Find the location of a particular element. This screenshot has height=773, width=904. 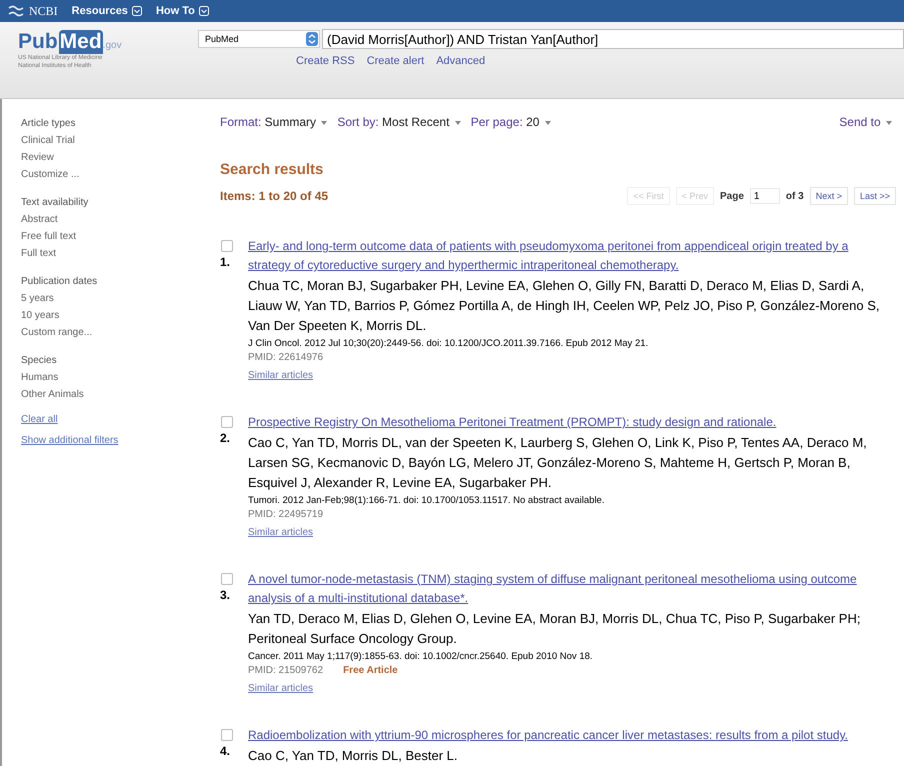

free-article-label: Free Article is located at coordinates (370, 671).